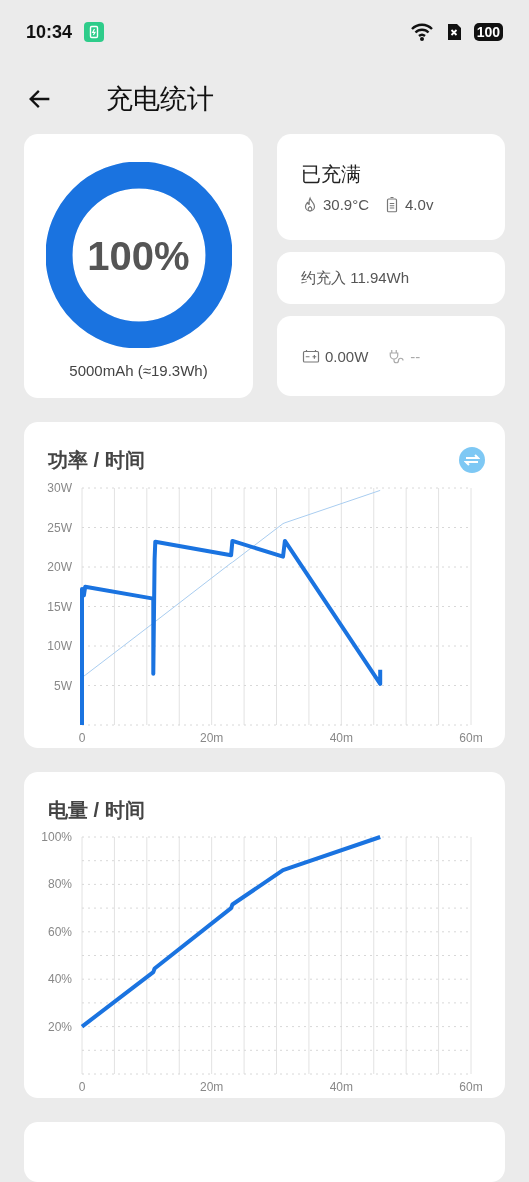 This screenshot has width=529, height=1182. Describe the element at coordinates (472, 460) in the screenshot. I see `swap-icon` at that location.